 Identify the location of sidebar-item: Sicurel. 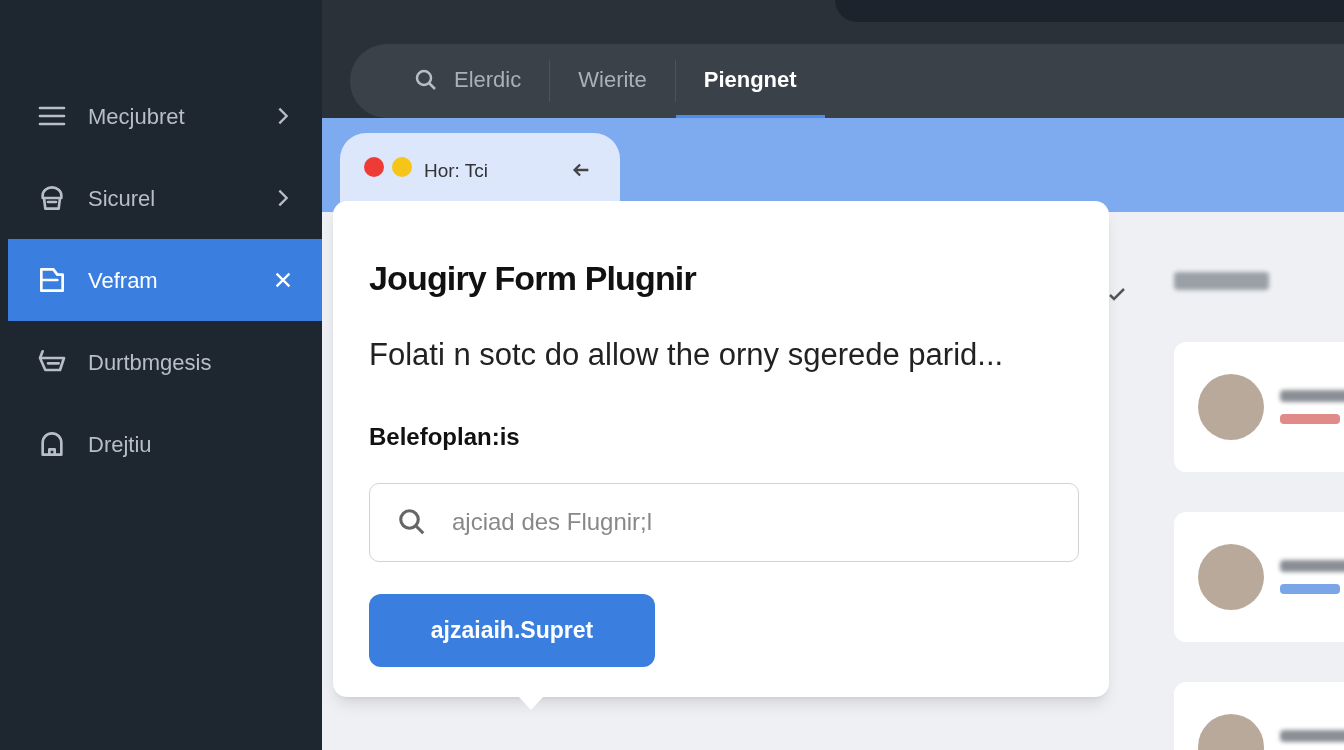
(165, 198).